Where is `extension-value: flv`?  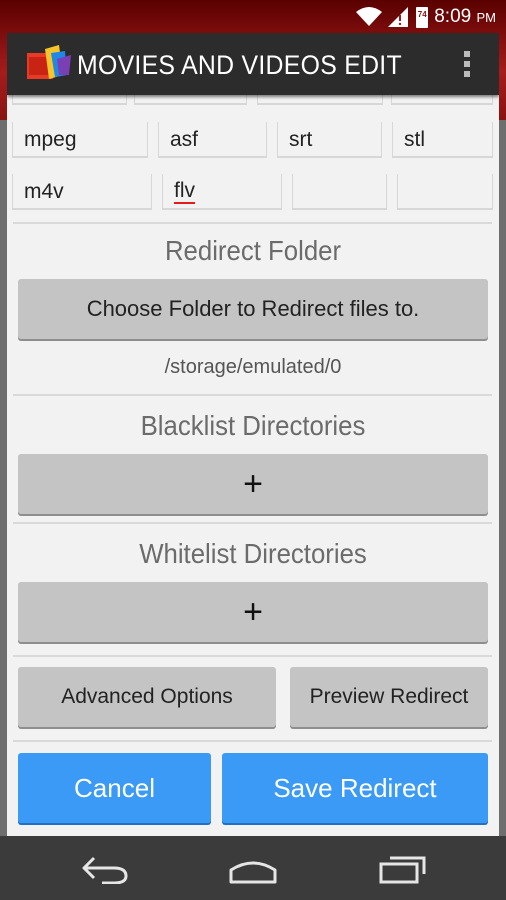
extension-value: flv is located at coordinates (184, 191).